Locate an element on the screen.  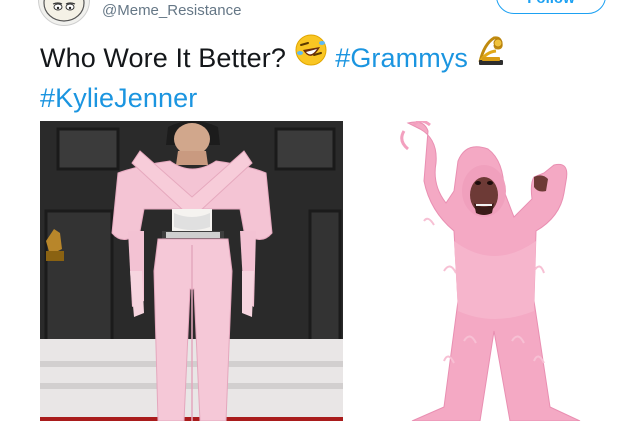
cartoon-face-icon is located at coordinates (64, 11).